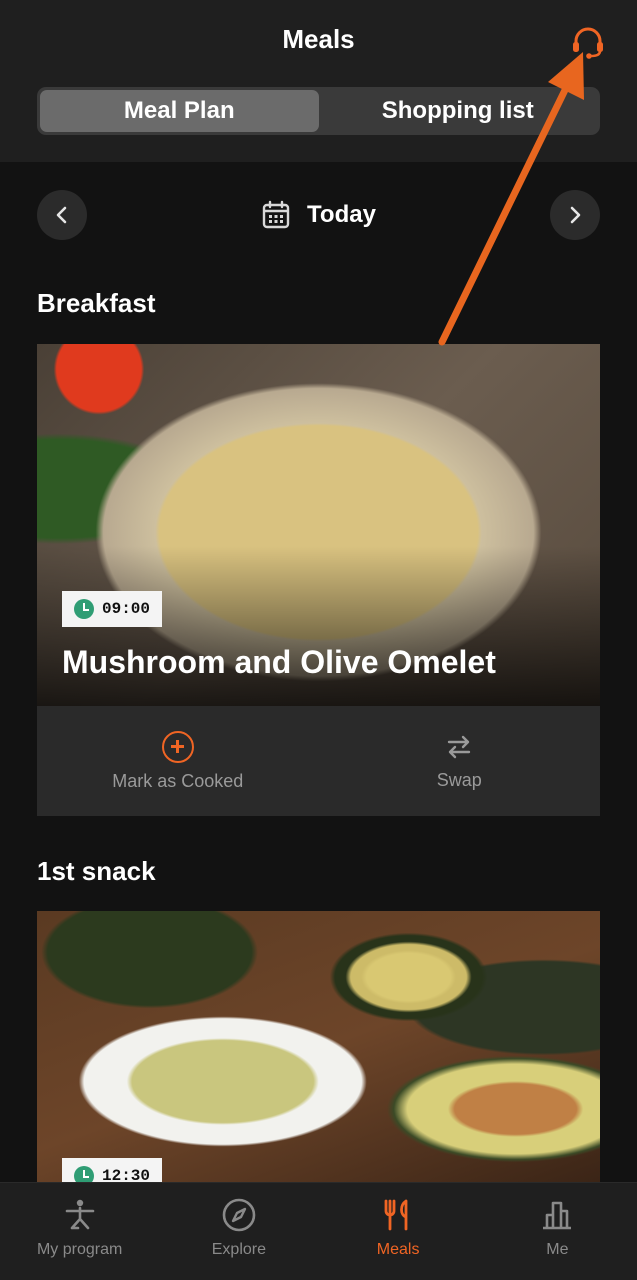 The width and height of the screenshot is (637, 1280). Describe the element at coordinates (459, 746) in the screenshot. I see `swap-arrows-icon` at that location.